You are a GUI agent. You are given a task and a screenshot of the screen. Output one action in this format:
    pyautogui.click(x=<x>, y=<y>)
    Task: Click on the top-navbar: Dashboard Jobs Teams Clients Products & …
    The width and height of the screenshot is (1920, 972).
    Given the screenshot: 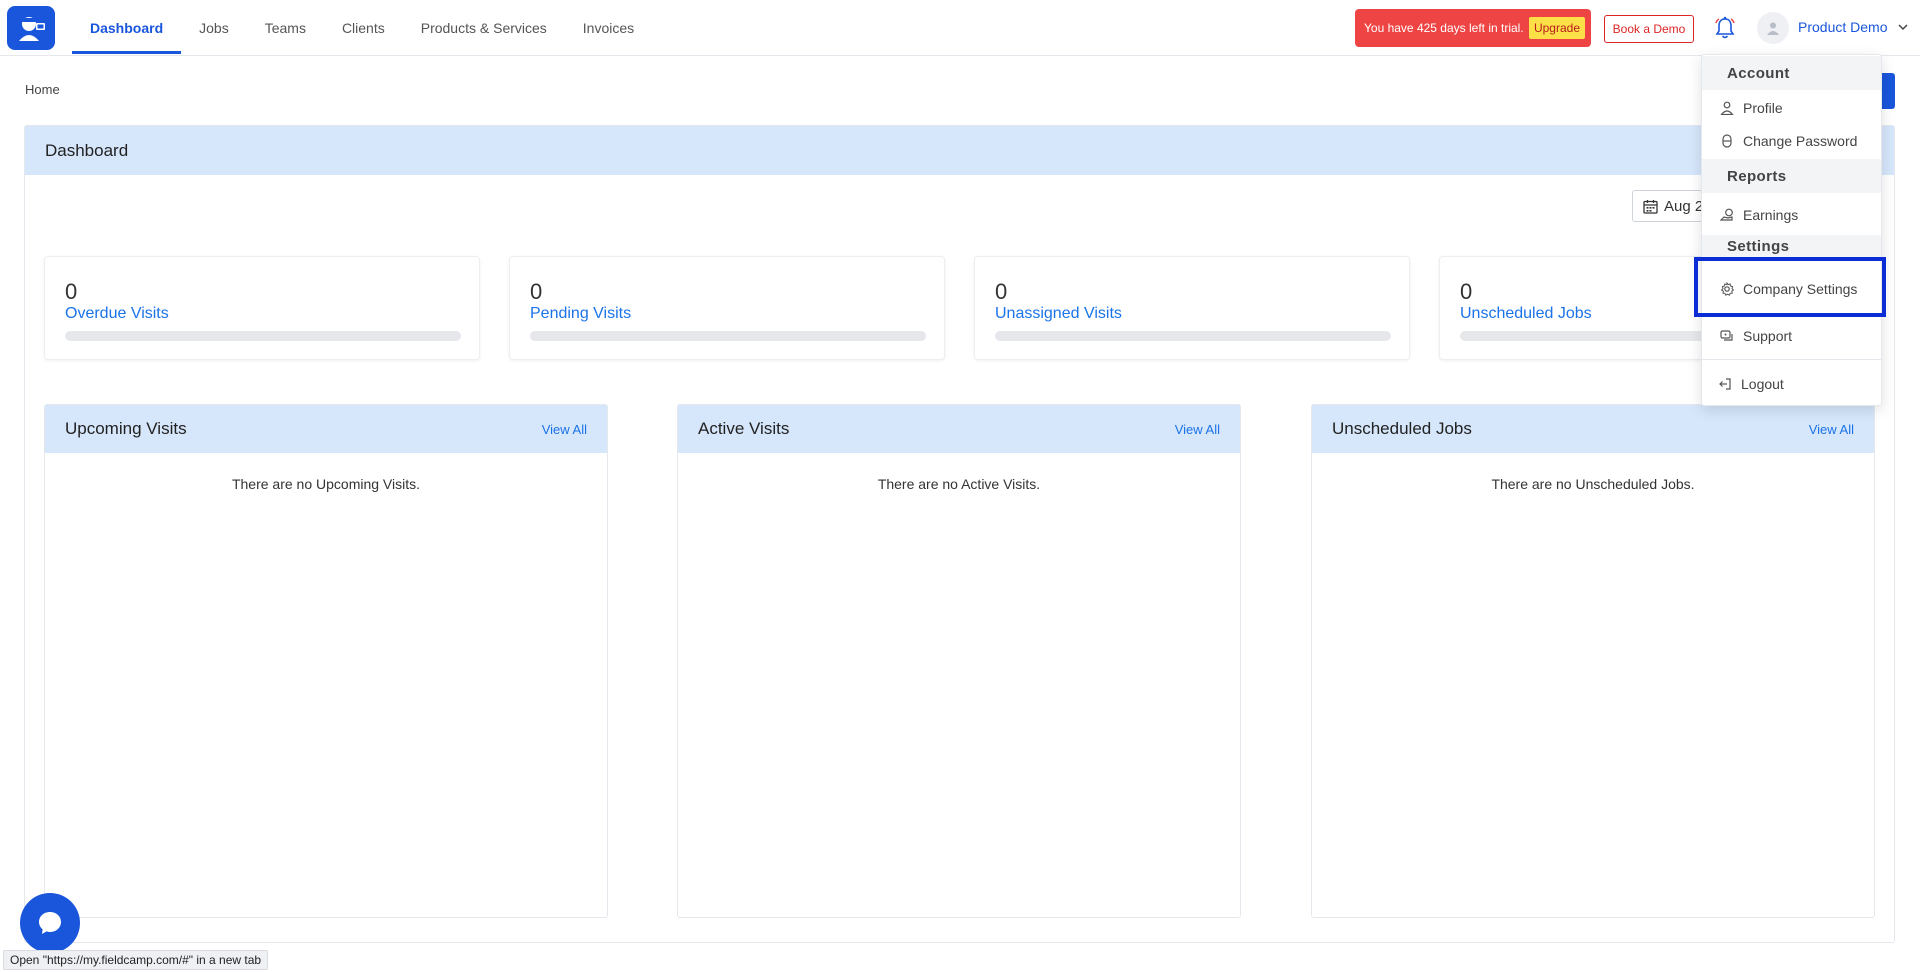 What is the action you would take?
    pyautogui.click(x=960, y=28)
    